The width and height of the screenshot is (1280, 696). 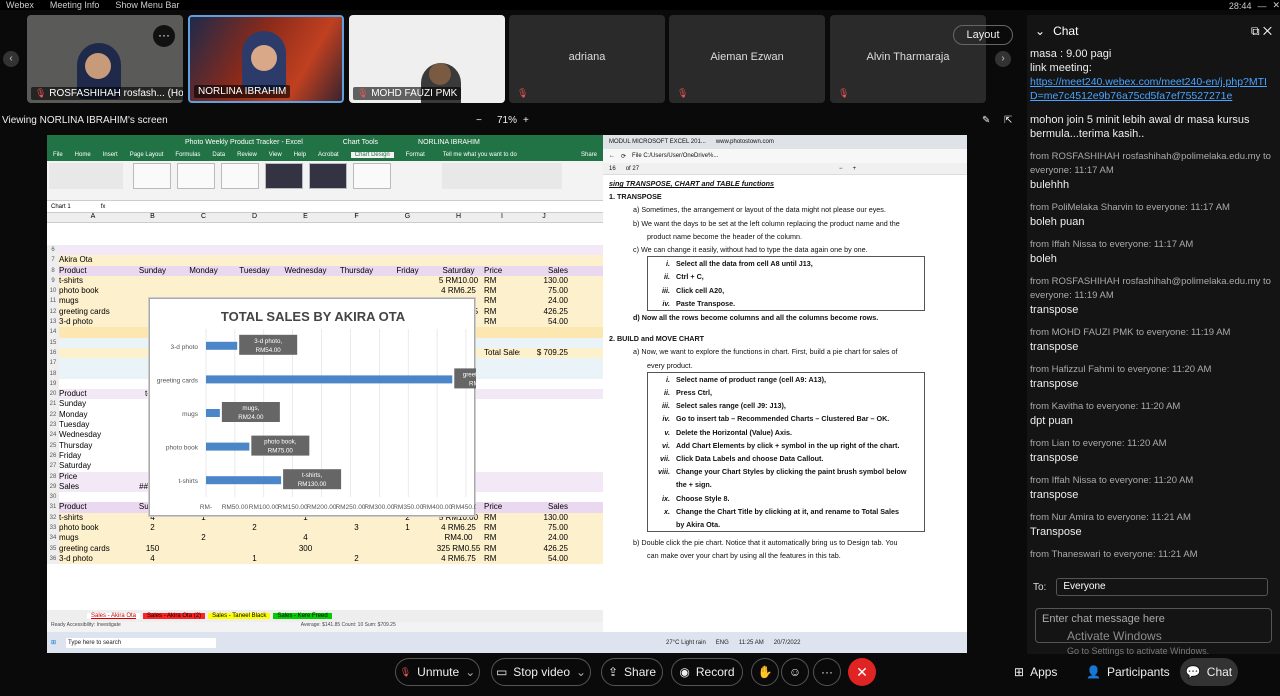 What do you see at coordinates (93, 487) in the screenshot?
I see `cell: Sales` at bounding box center [93, 487].